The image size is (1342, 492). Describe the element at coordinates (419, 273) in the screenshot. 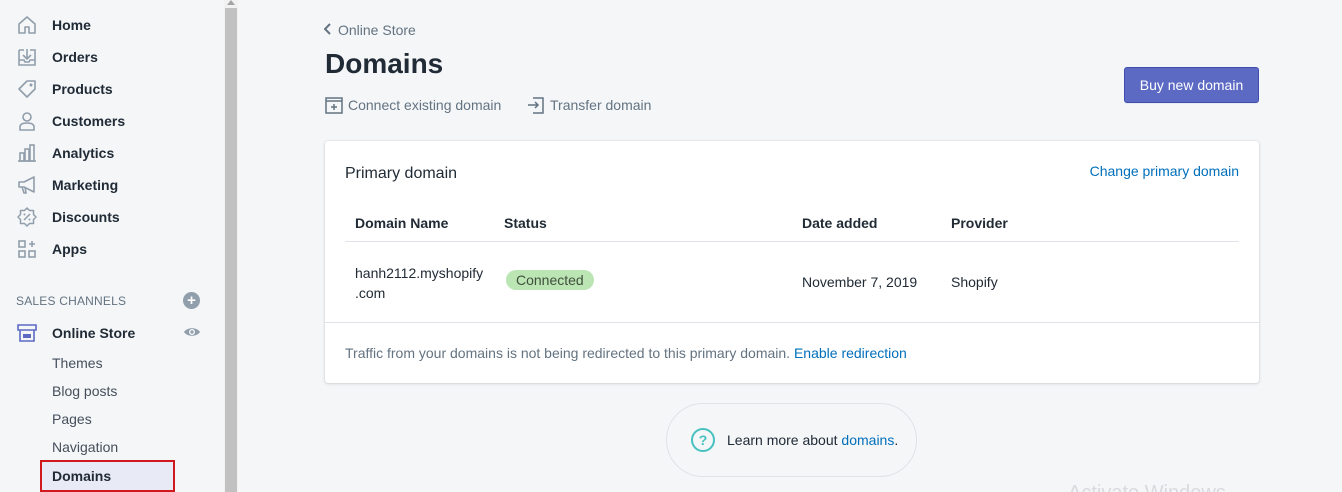

I see `domain-name-line1: hanh2112.myshopify` at that location.